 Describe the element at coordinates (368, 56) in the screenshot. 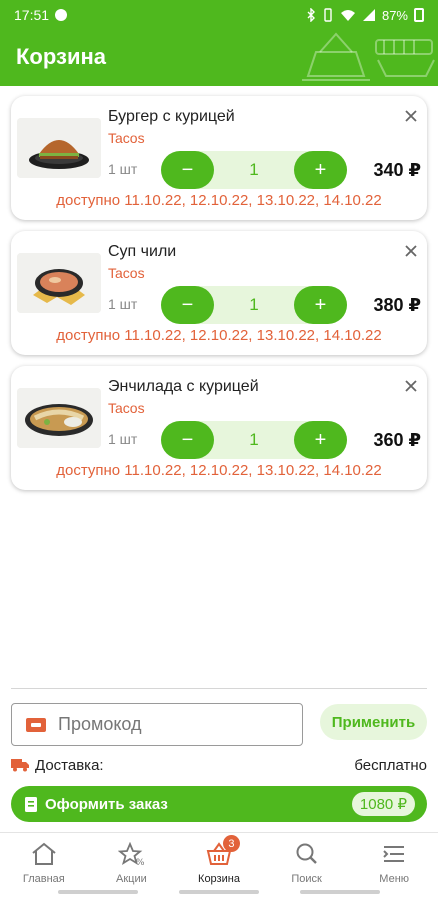

I see `basket-decoration-icon` at that location.